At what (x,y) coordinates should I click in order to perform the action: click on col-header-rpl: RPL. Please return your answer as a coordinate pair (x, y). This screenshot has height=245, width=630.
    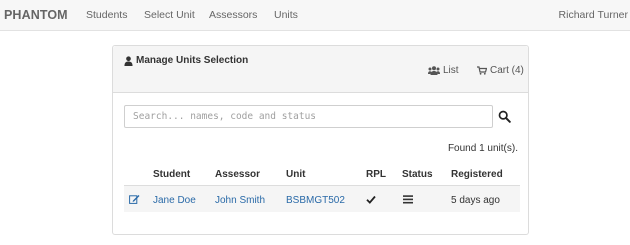
    Looking at the image, I should click on (376, 174).